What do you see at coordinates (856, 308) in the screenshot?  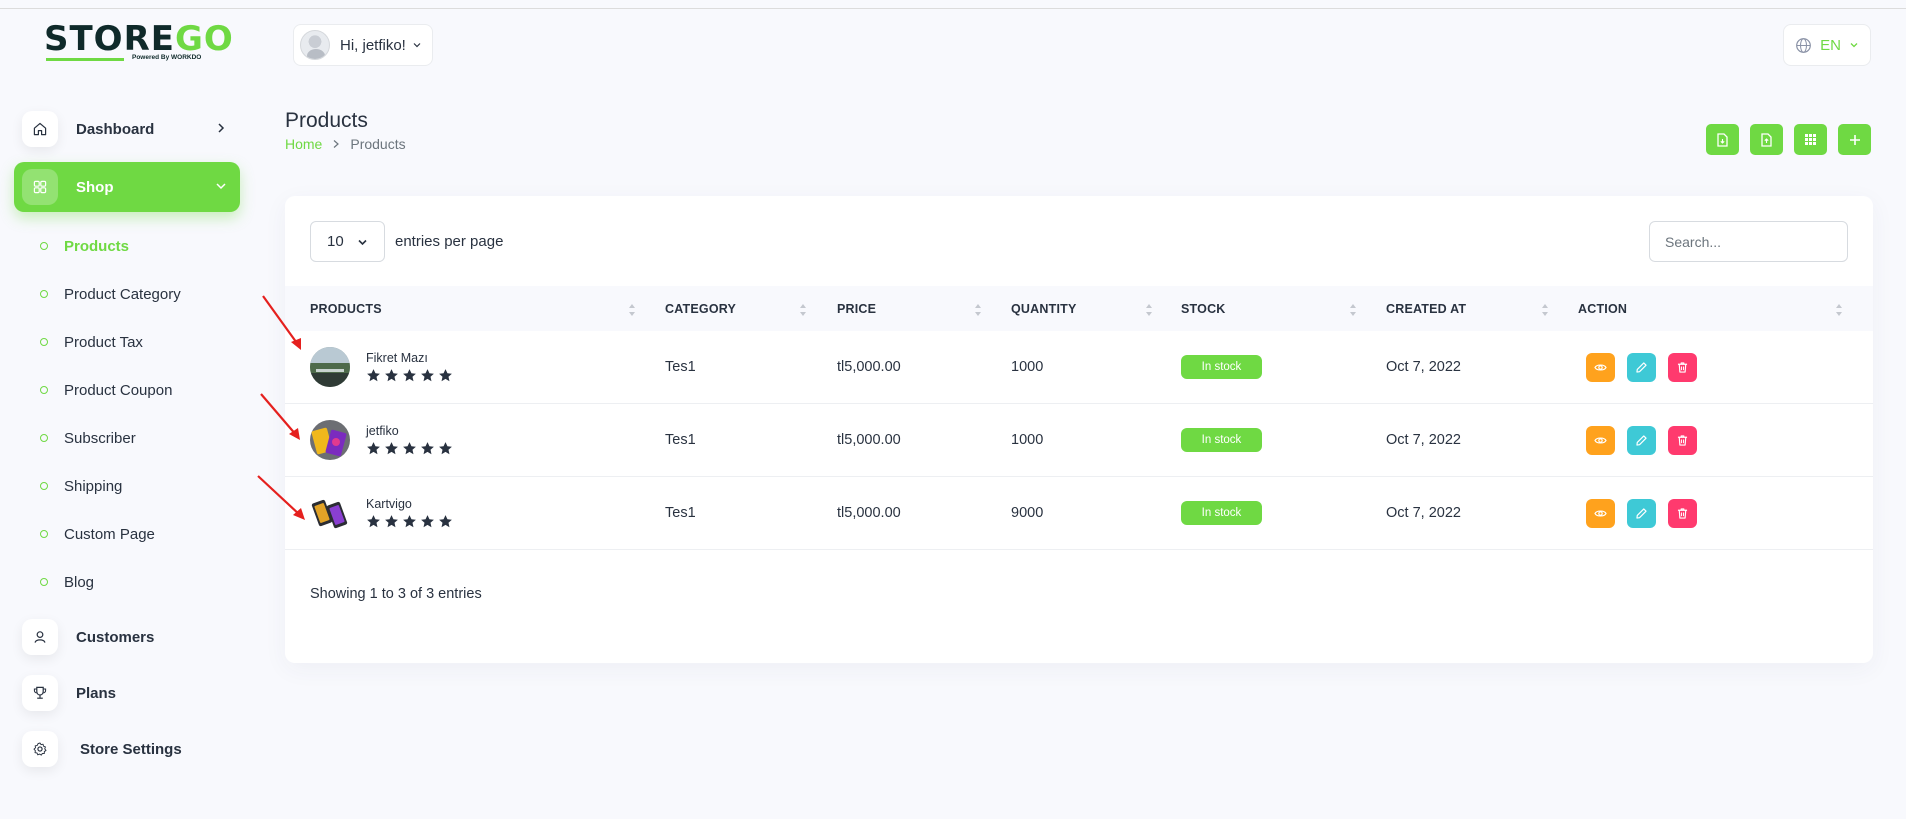 I see `column-header-price: PRICE` at bounding box center [856, 308].